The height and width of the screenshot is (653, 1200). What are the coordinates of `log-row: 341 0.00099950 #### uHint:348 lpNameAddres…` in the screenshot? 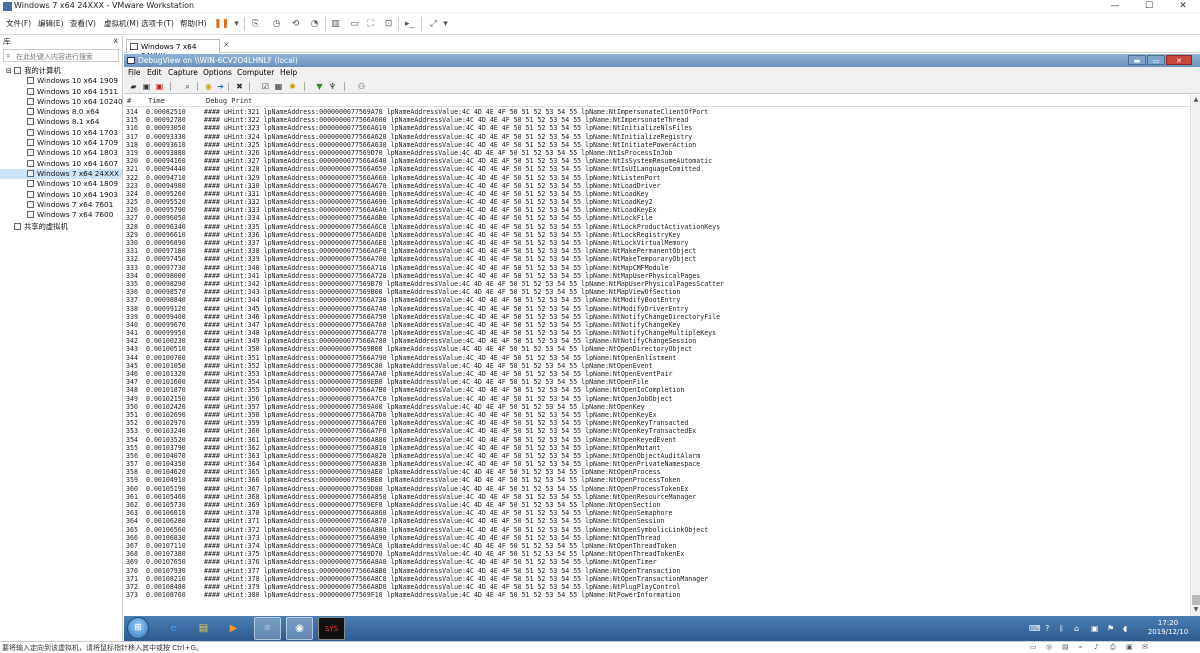 It's located at (657, 333).